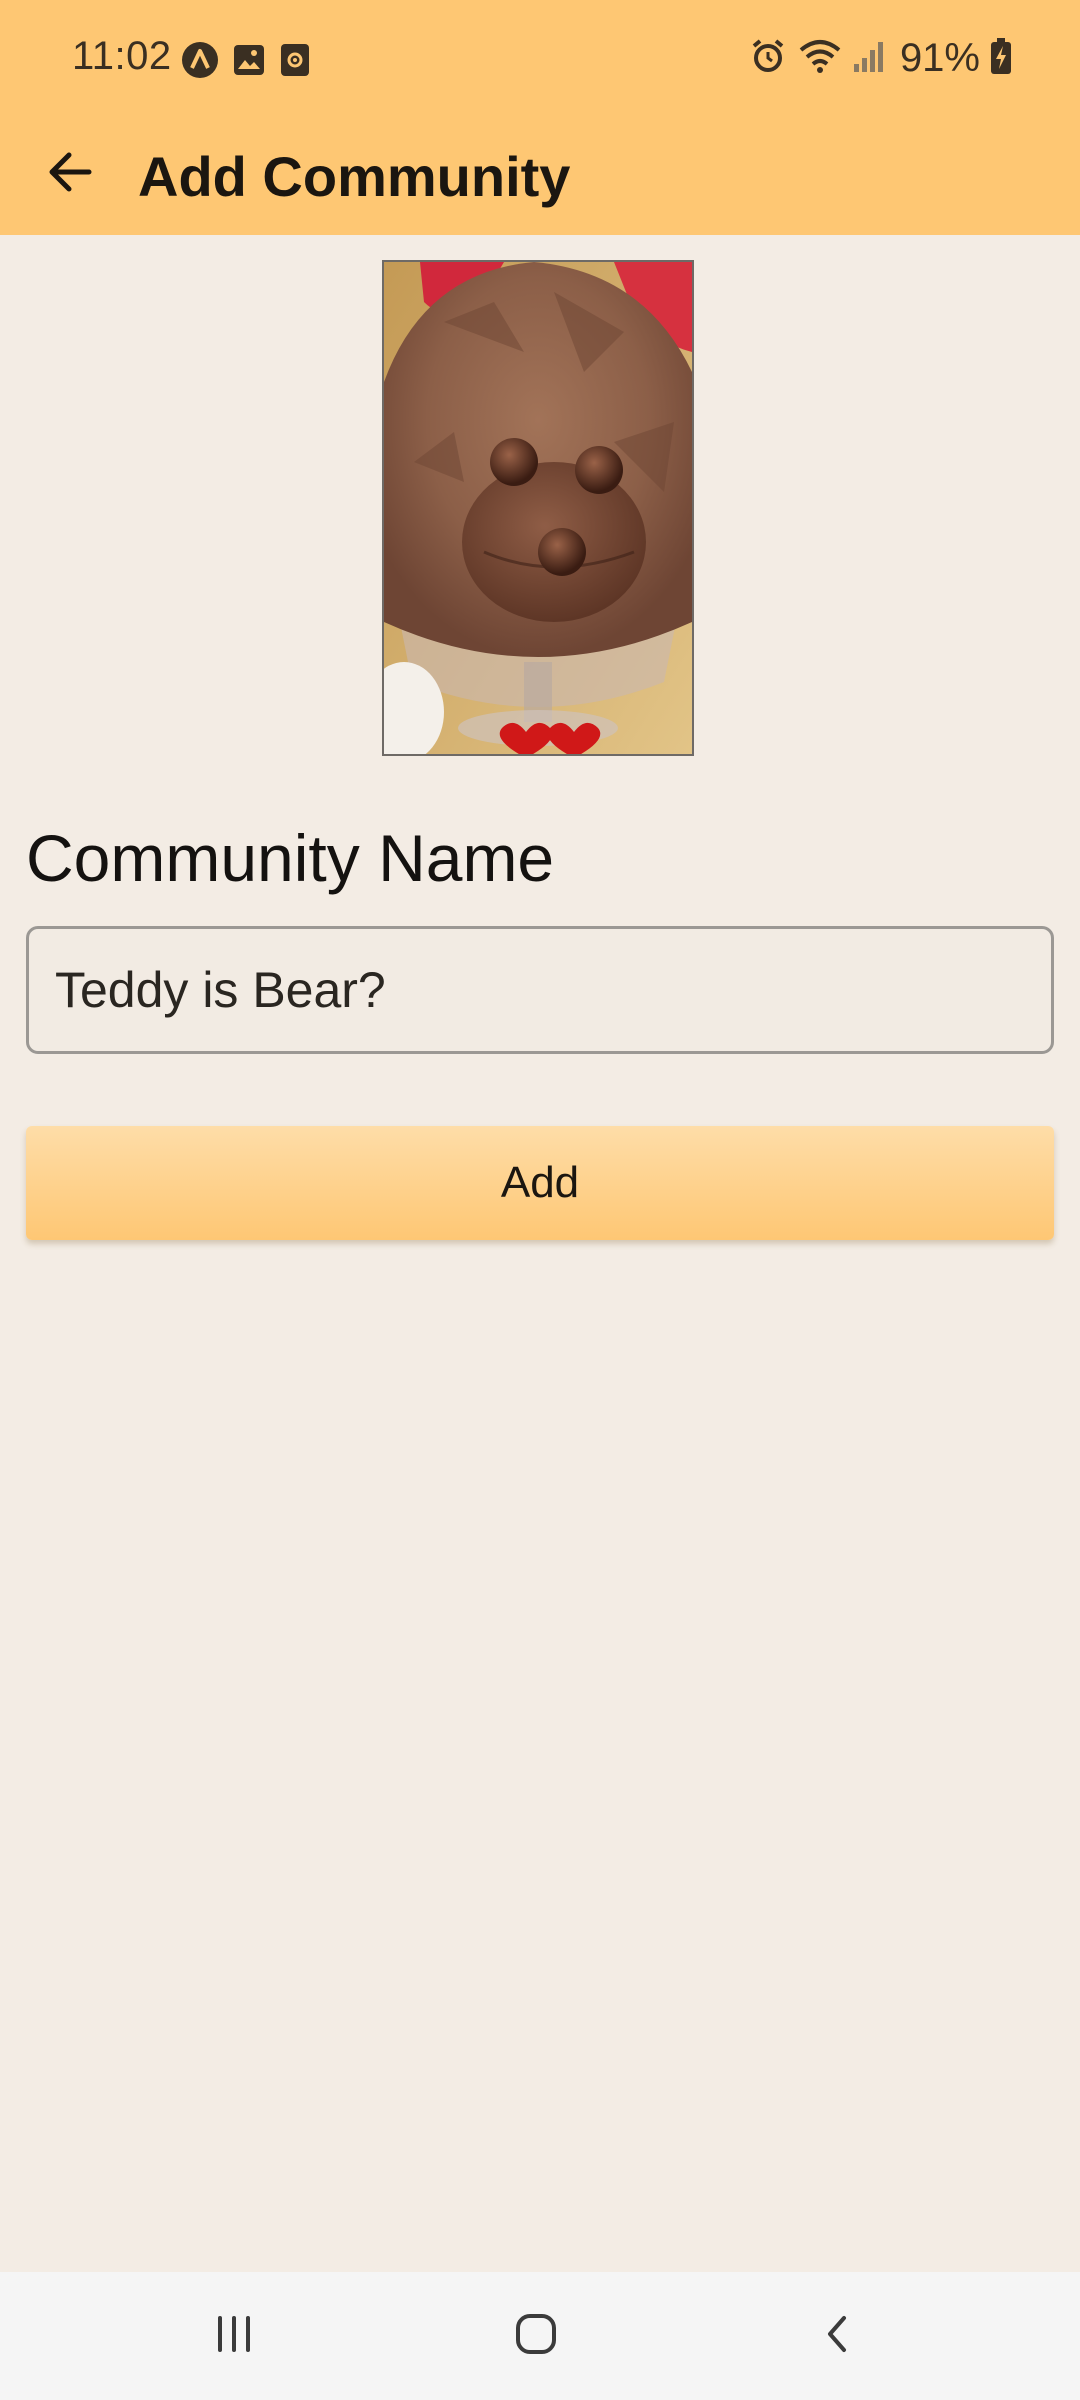 This screenshot has width=1080, height=2400. Describe the element at coordinates (1001, 58) in the screenshot. I see `battery-charging-icon` at that location.